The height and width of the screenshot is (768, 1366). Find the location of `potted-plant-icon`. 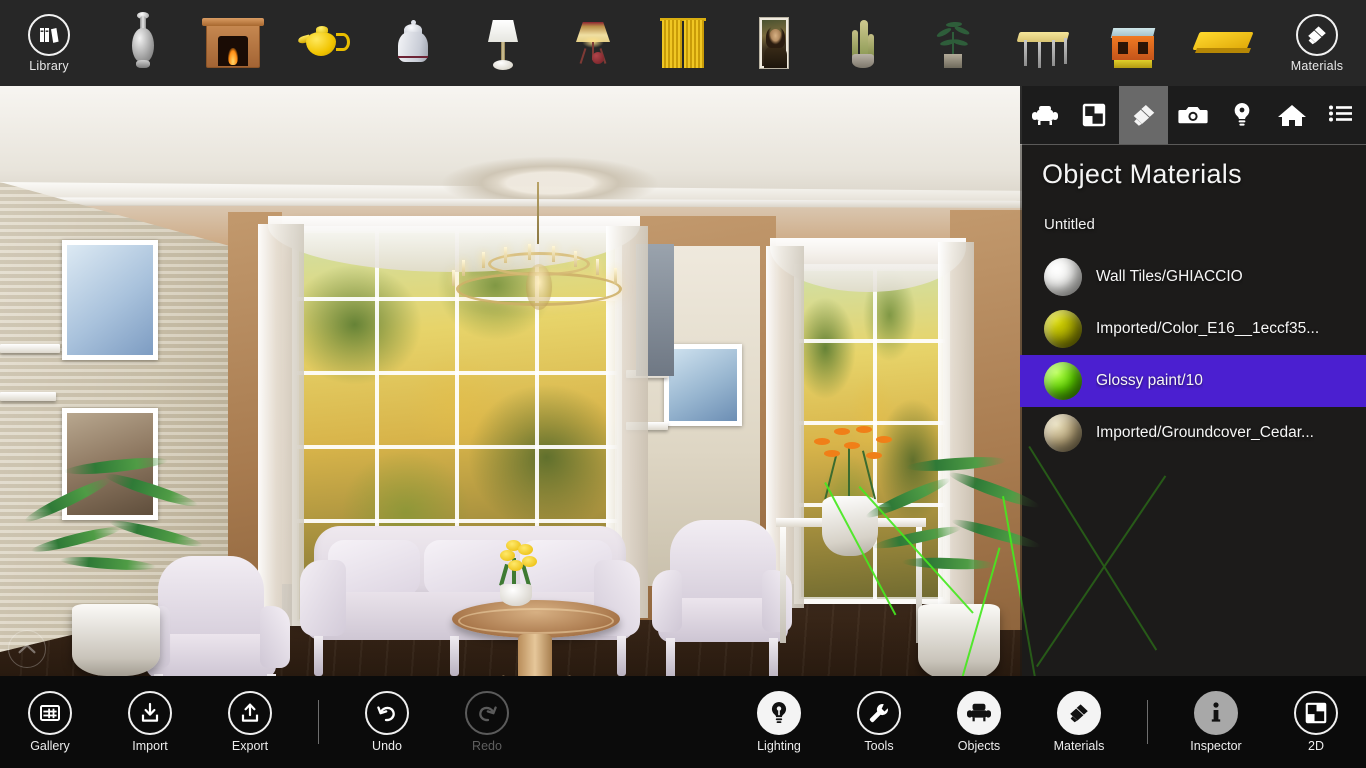

potted-plant-icon is located at coordinates (953, 43).